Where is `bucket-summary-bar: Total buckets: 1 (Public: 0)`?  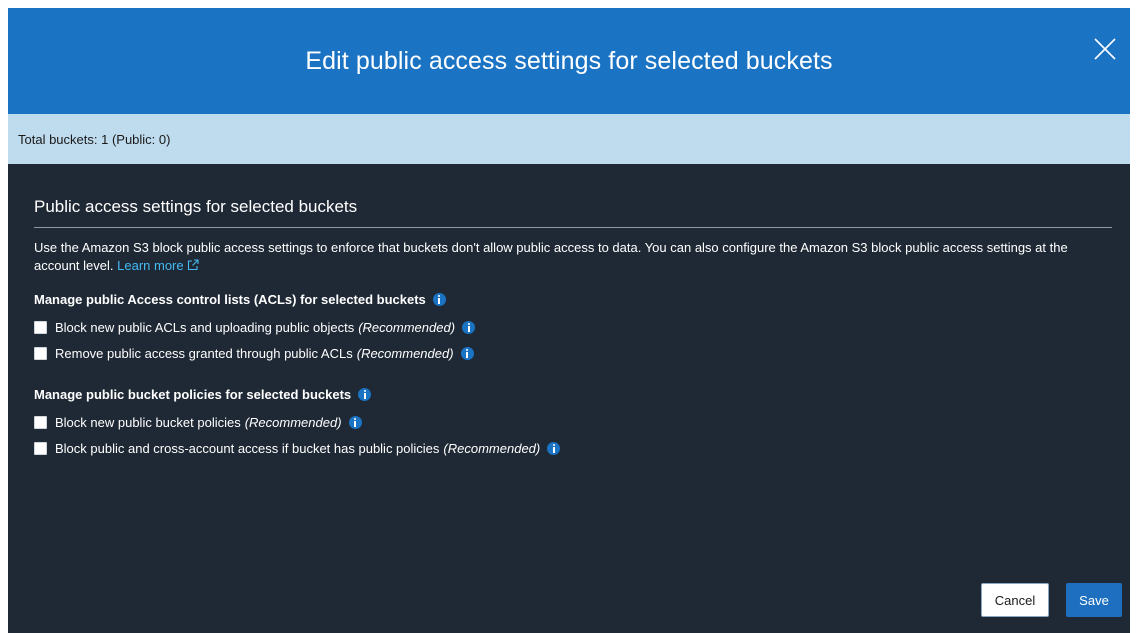 bucket-summary-bar: Total buckets: 1 (Public: 0) is located at coordinates (569, 139).